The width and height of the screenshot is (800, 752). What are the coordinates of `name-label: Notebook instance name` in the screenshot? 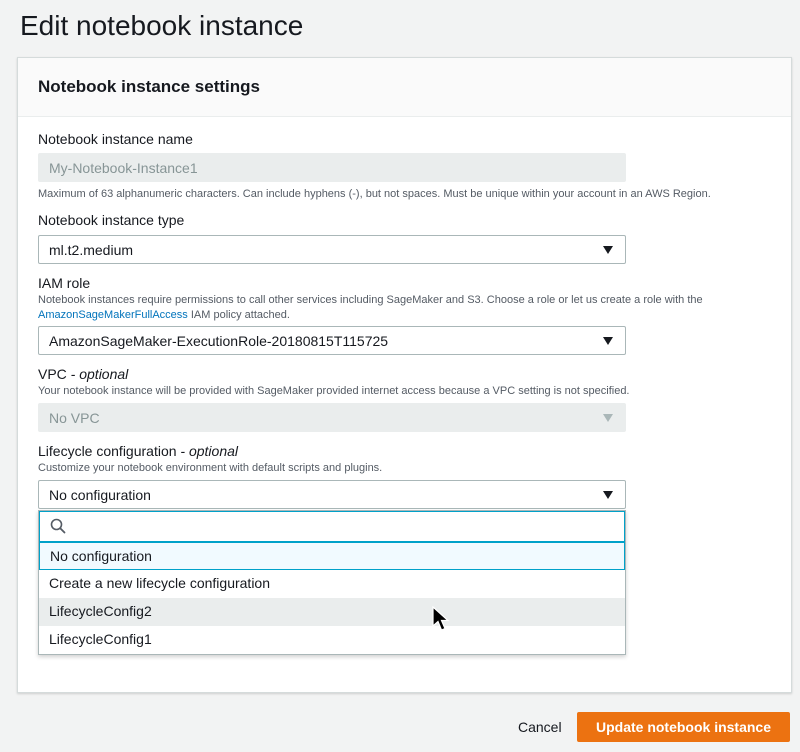 It's located at (115, 139).